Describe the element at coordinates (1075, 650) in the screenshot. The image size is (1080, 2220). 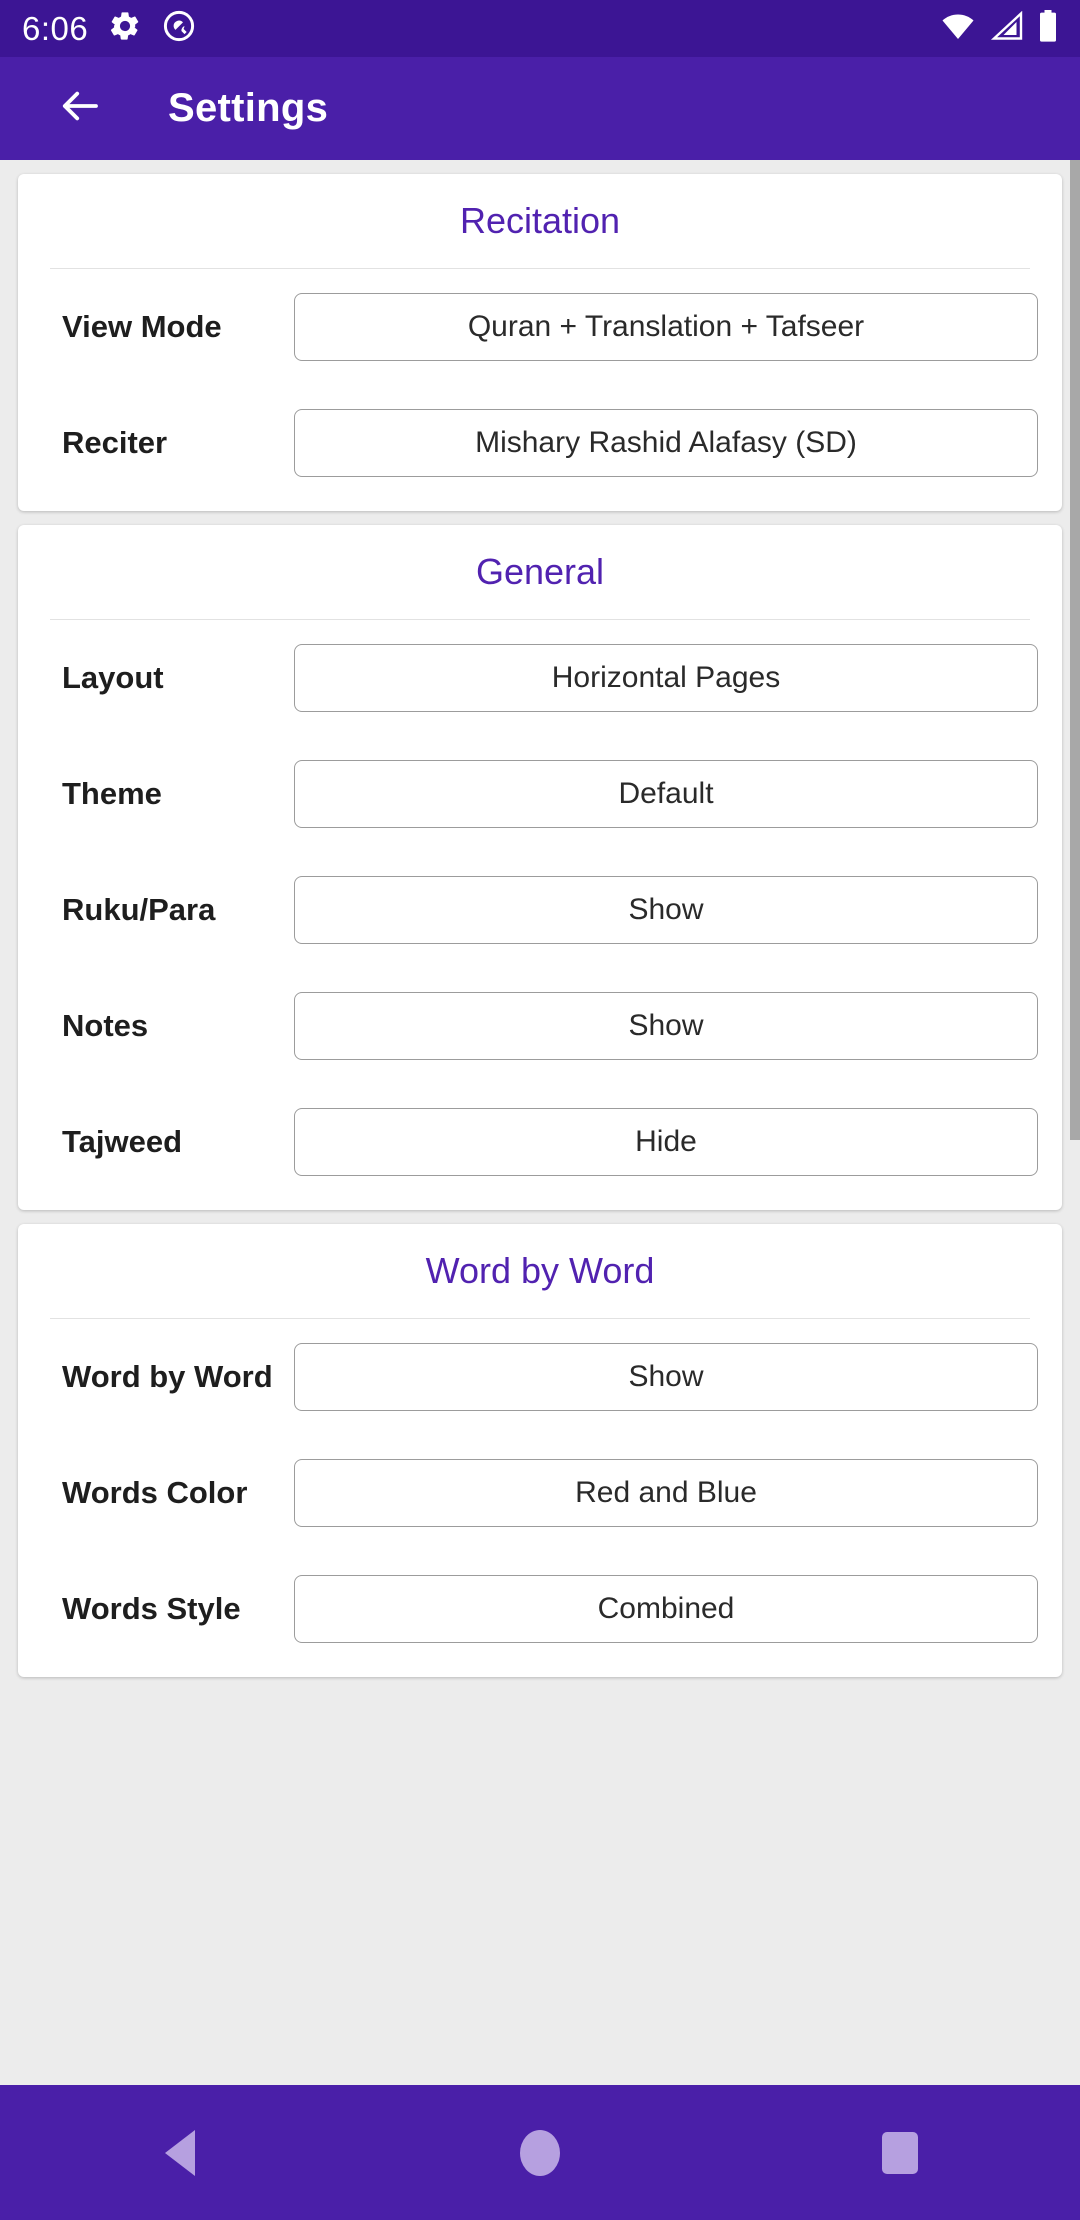
I see `scrollbar-thumb` at that location.